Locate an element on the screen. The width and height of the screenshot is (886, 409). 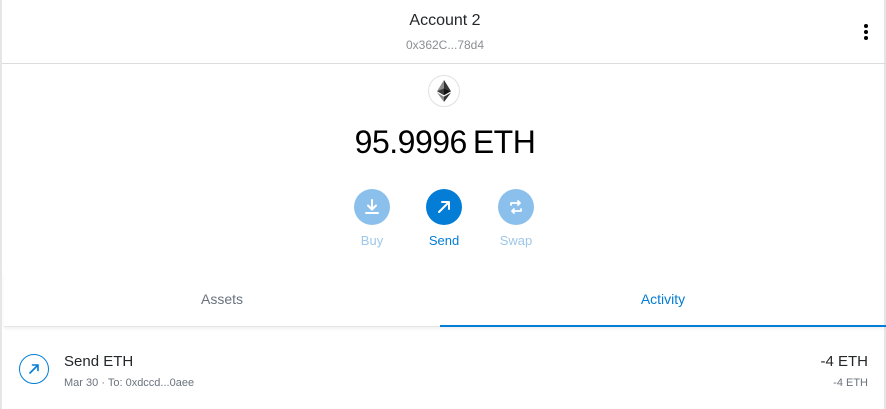
transaction-title: Send ETH is located at coordinates (99, 361).